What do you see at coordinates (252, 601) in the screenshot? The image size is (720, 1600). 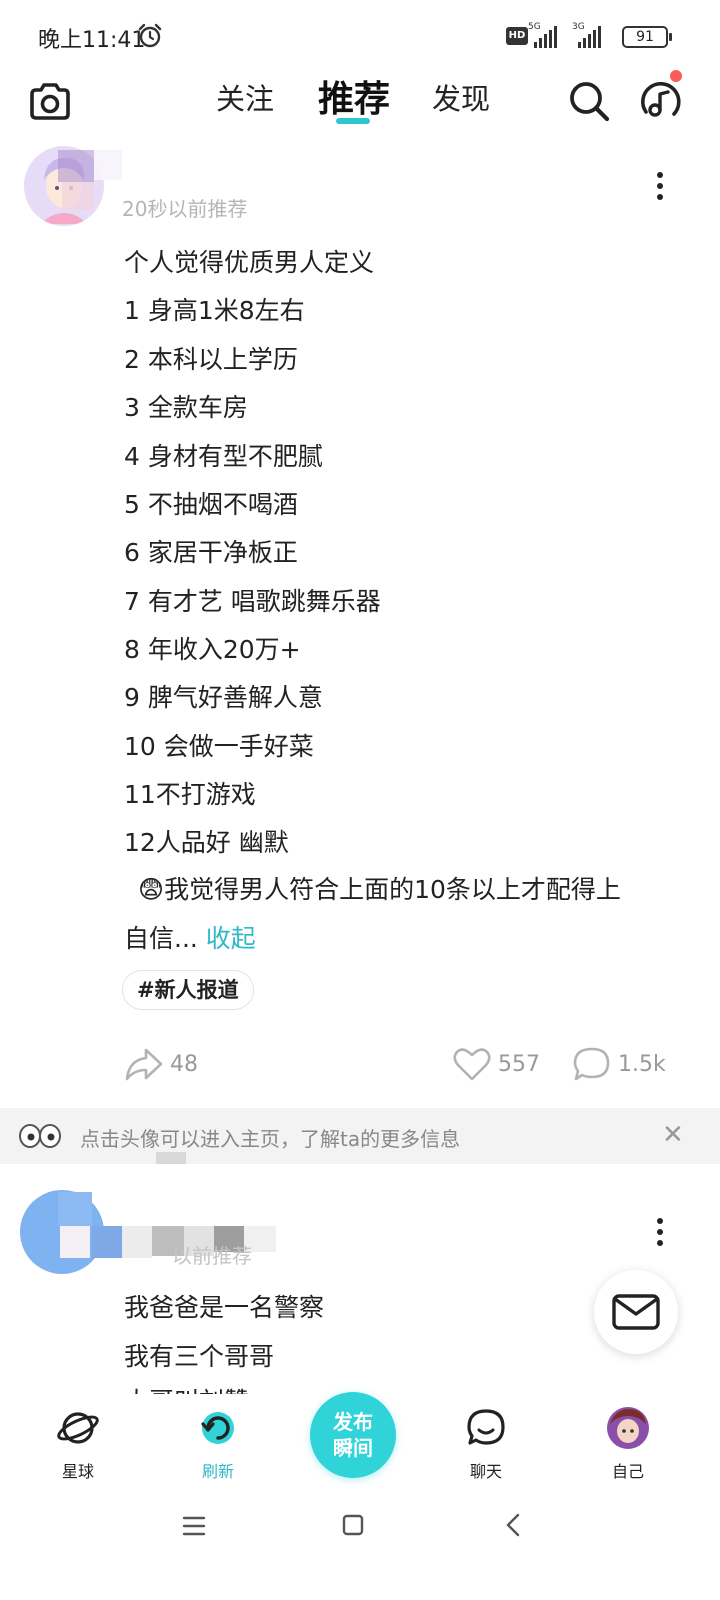 I see `post-text-line: 7 有才艺 唱歌跳舞乐器` at bounding box center [252, 601].